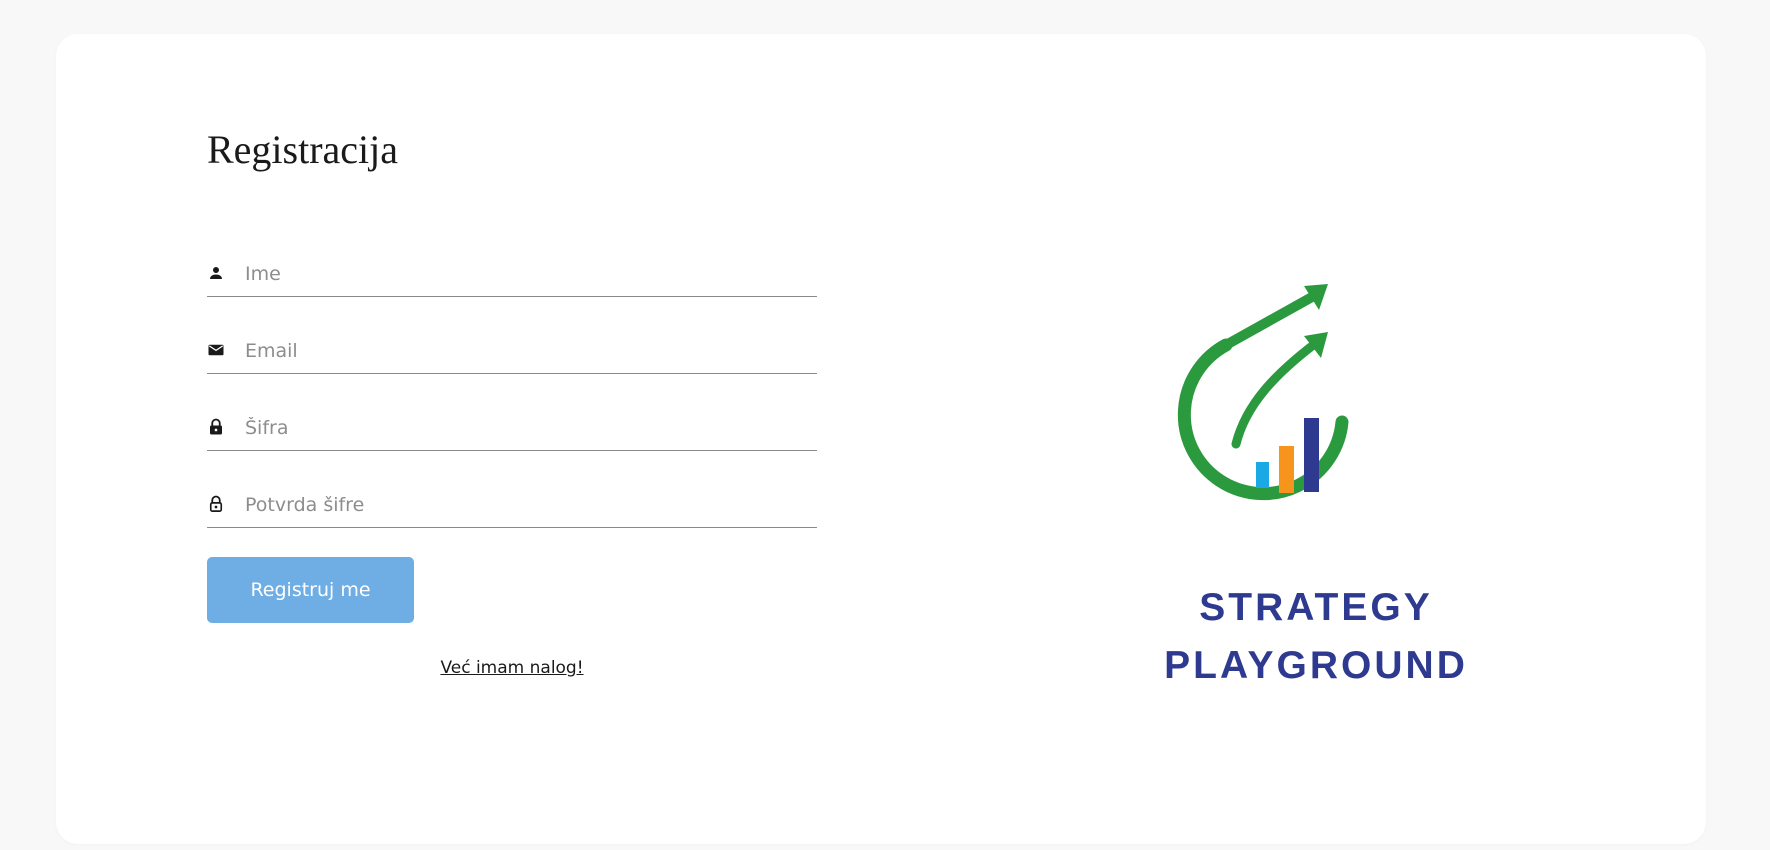  I want to click on login-link: Već imam nalog!, so click(512, 668).